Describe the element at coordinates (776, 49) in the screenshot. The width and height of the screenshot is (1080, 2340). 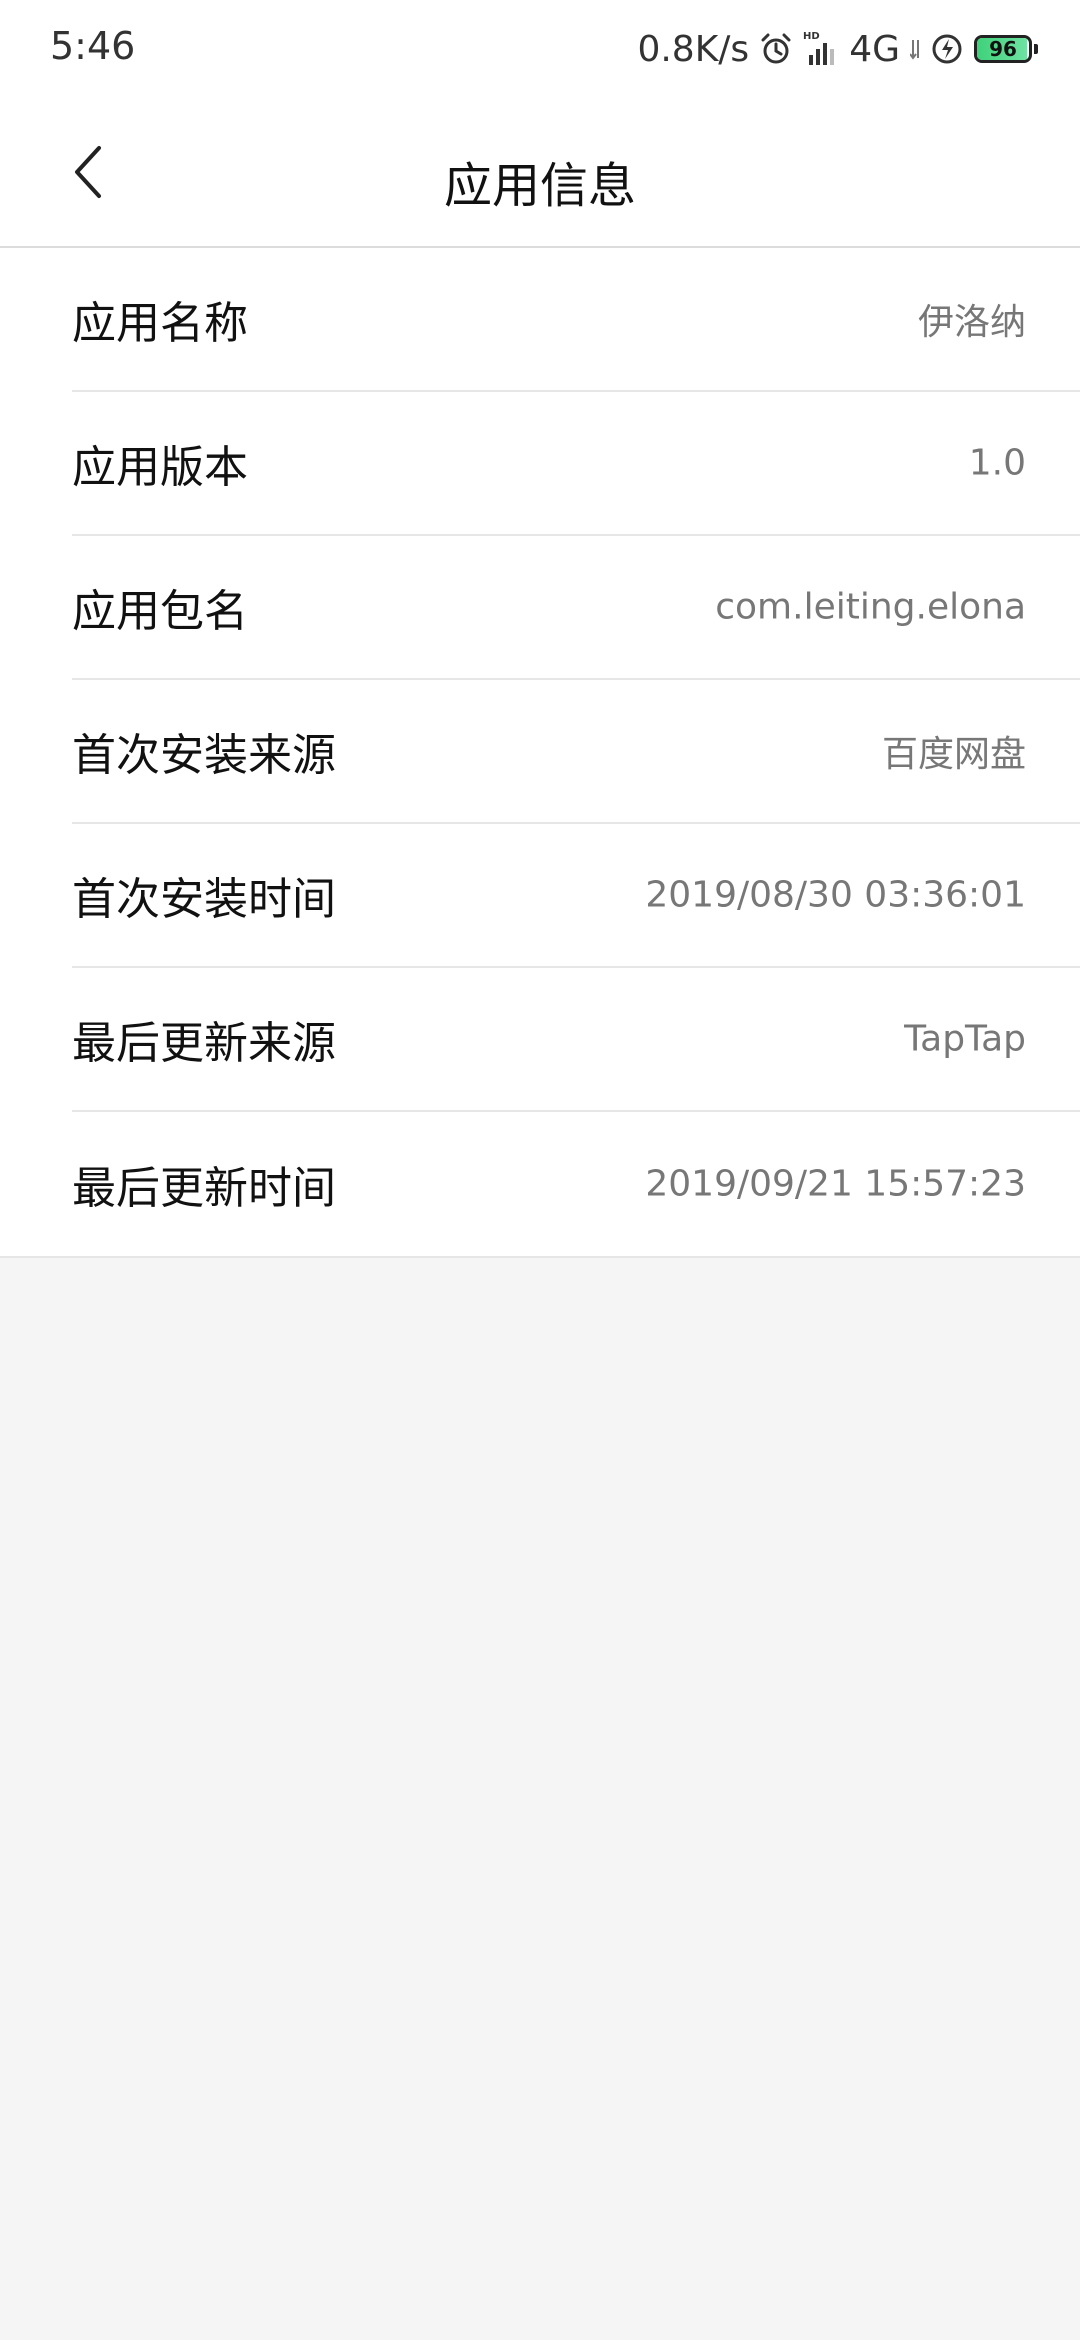
I see `alarm-icon` at that location.